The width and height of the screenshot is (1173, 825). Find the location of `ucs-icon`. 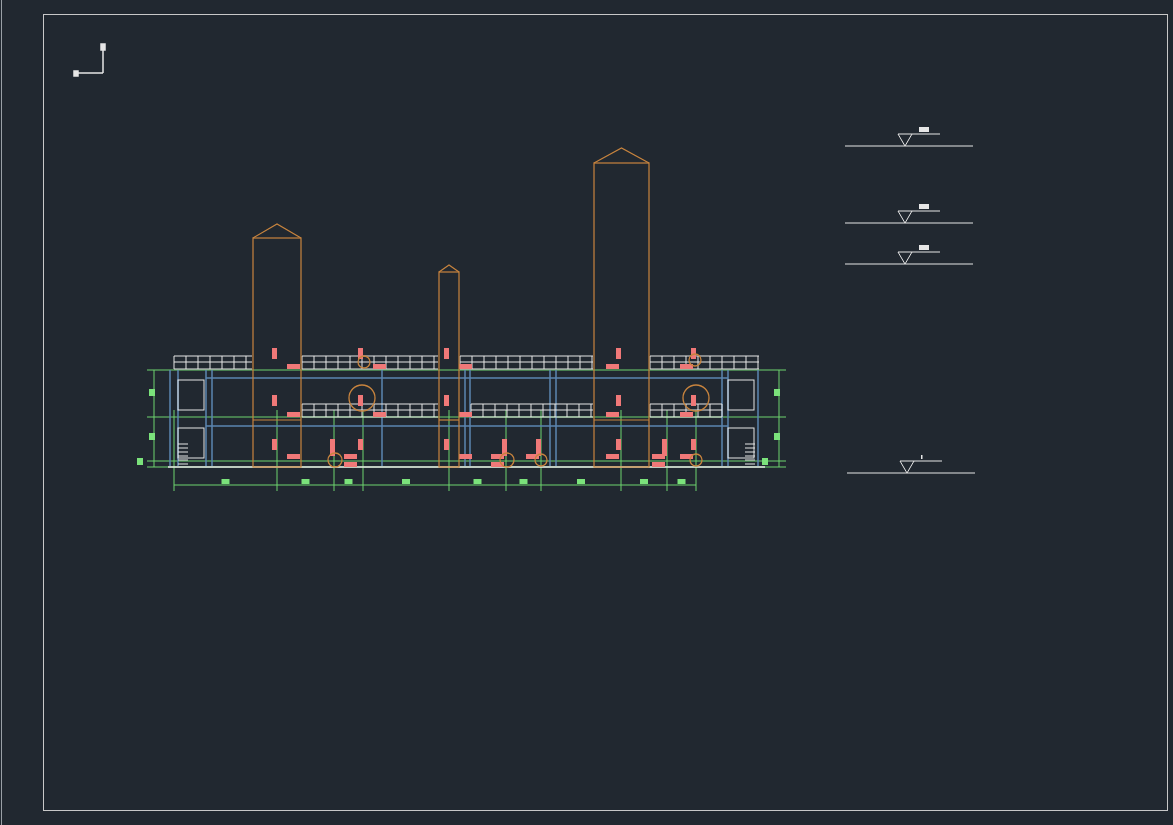

ucs-icon is located at coordinates (89, 60).